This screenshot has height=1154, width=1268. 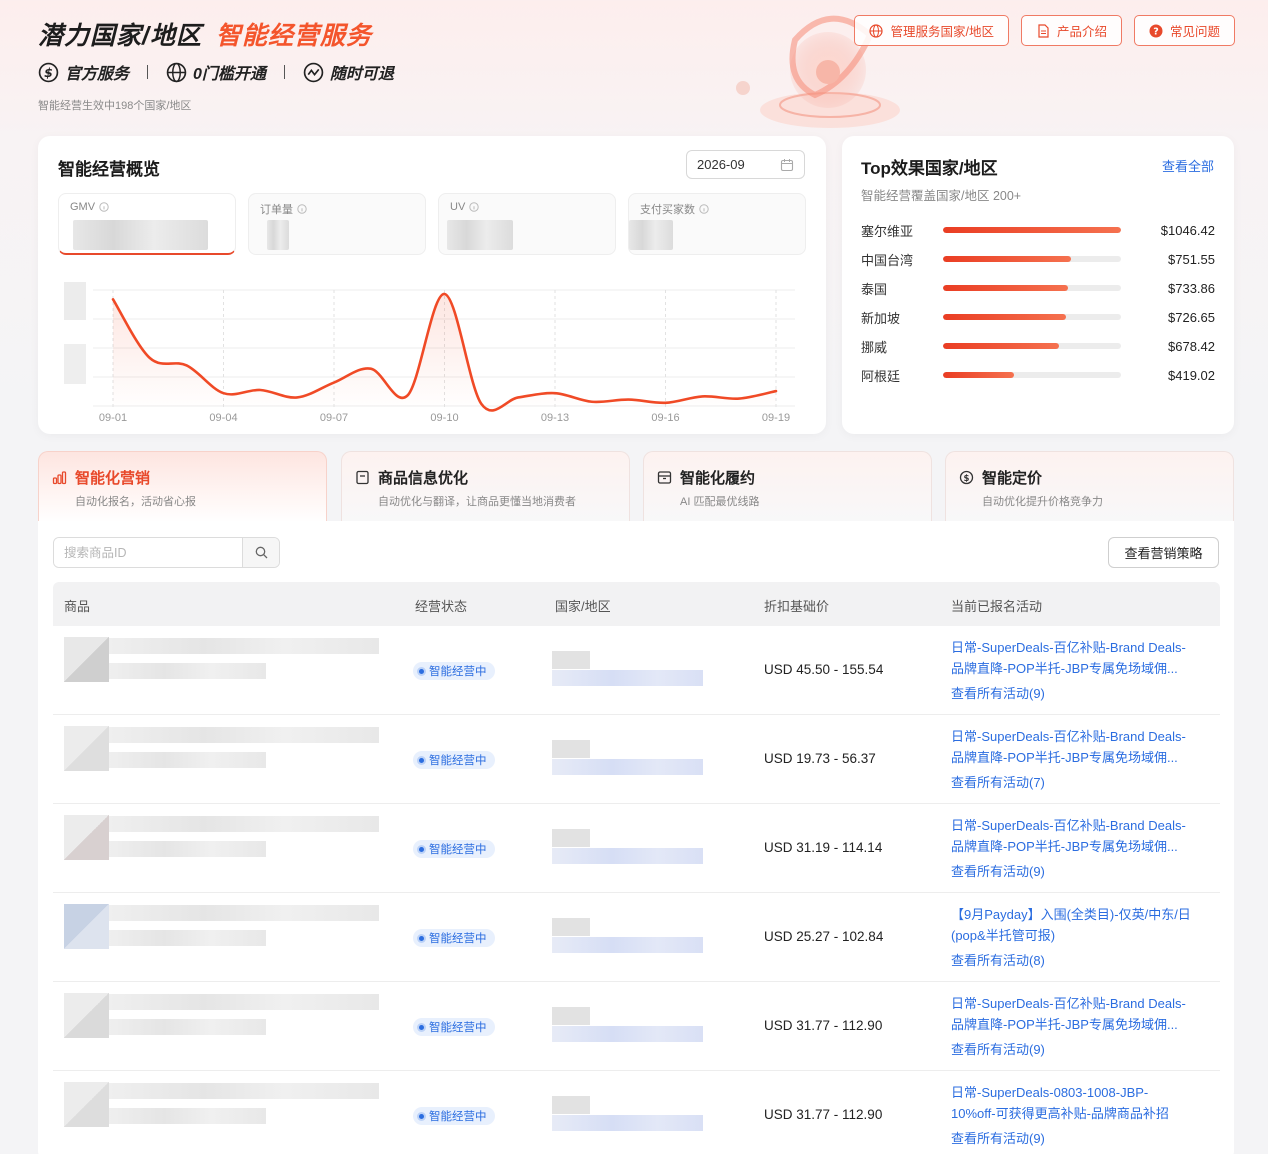 I want to click on view-all-link: 查看全部, so click(x=1188, y=165).